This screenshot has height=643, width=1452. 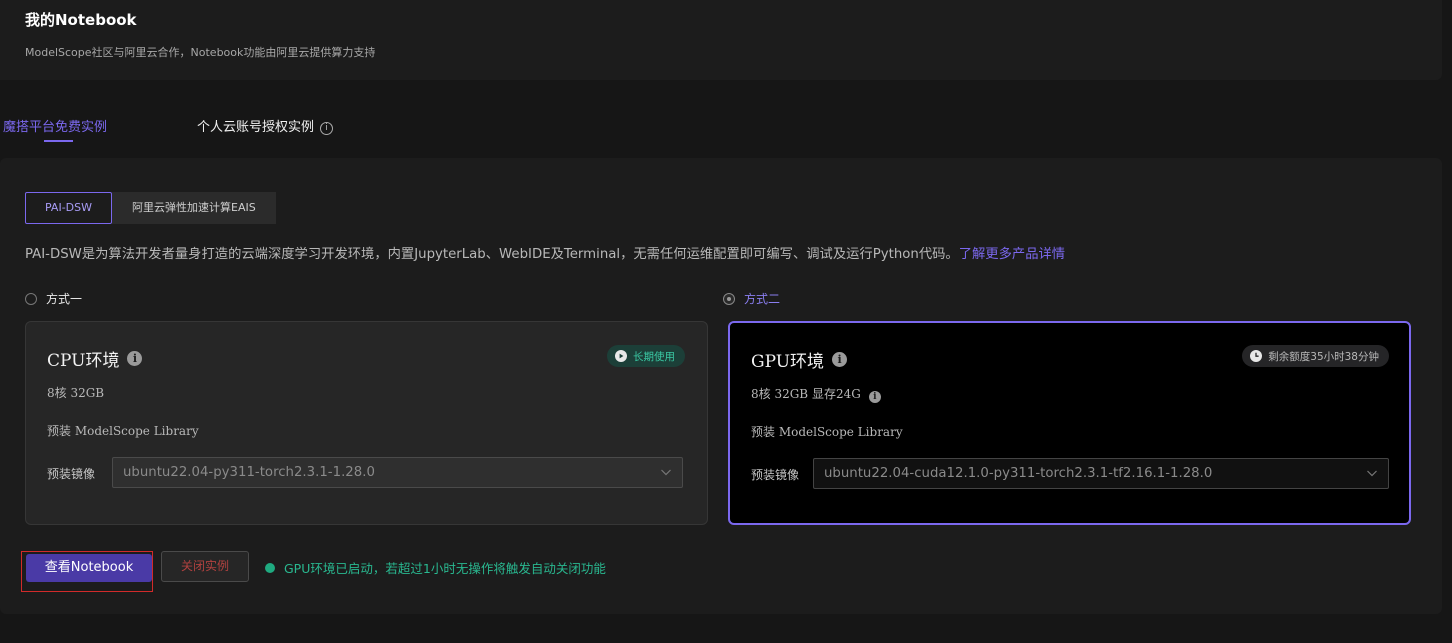 I want to click on platform-switch: PAI-DSW 阿里云弹性加速计算EAIS, so click(x=150, y=208).